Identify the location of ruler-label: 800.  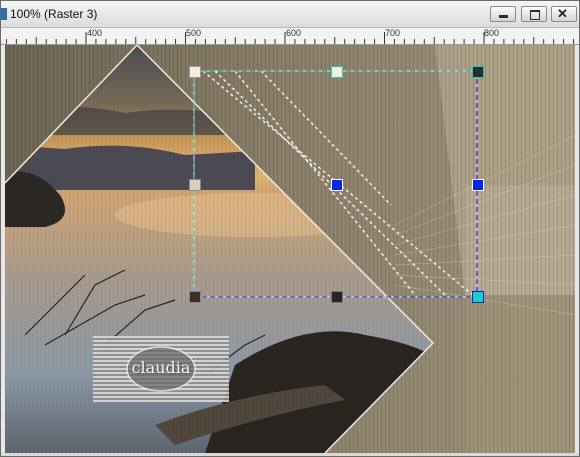
(492, 33).